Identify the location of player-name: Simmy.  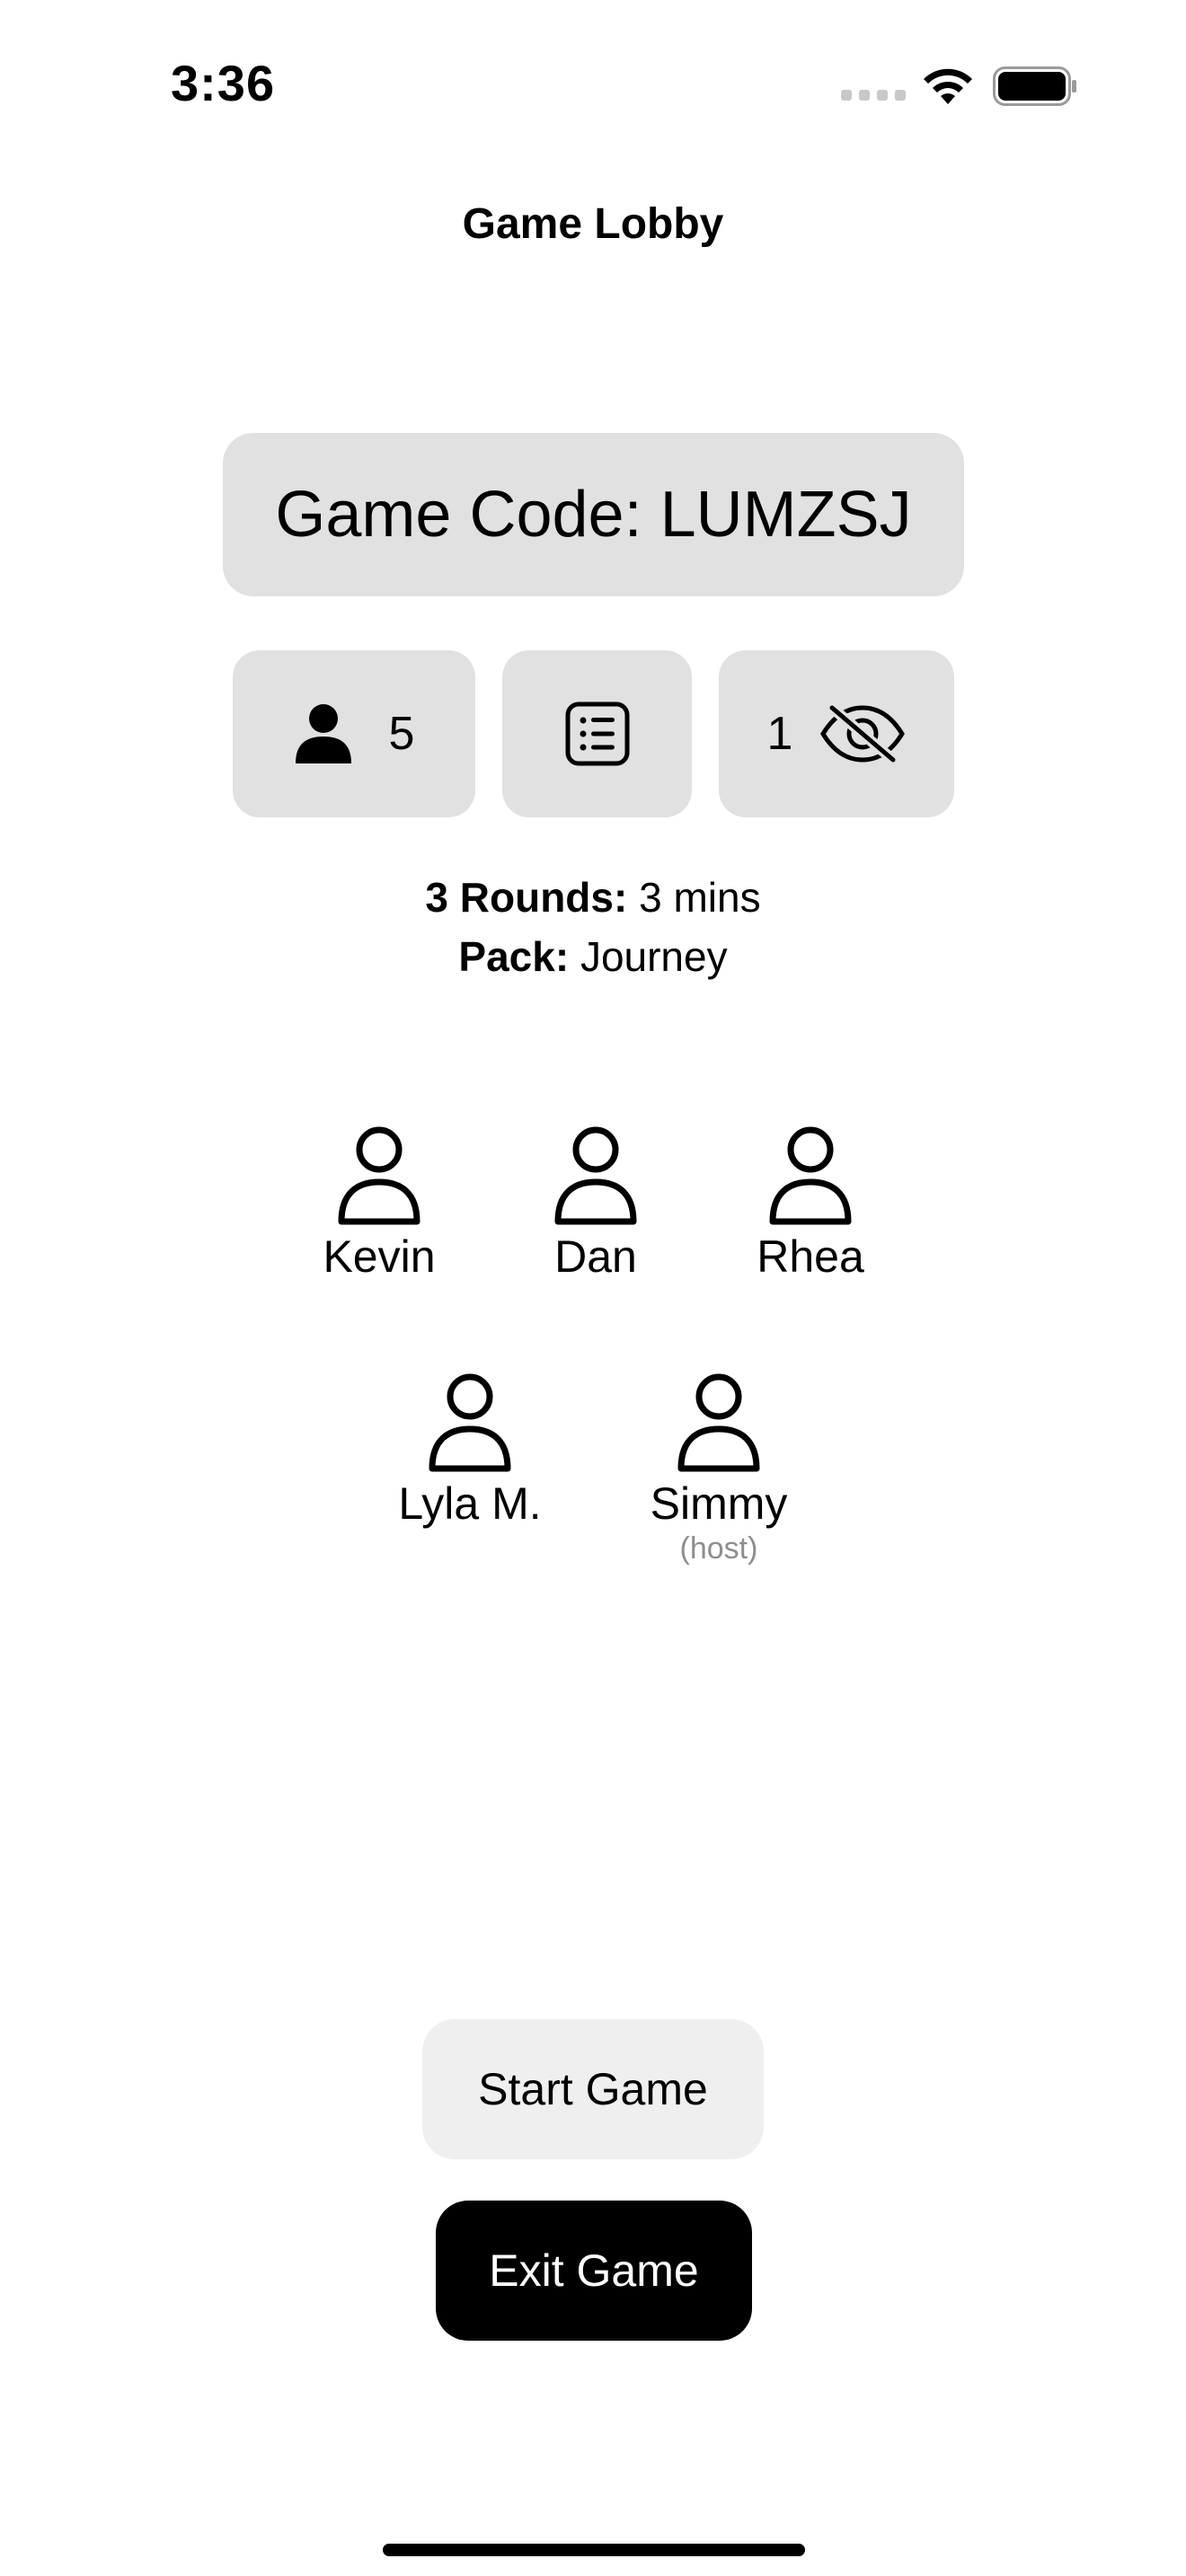
(719, 1503).